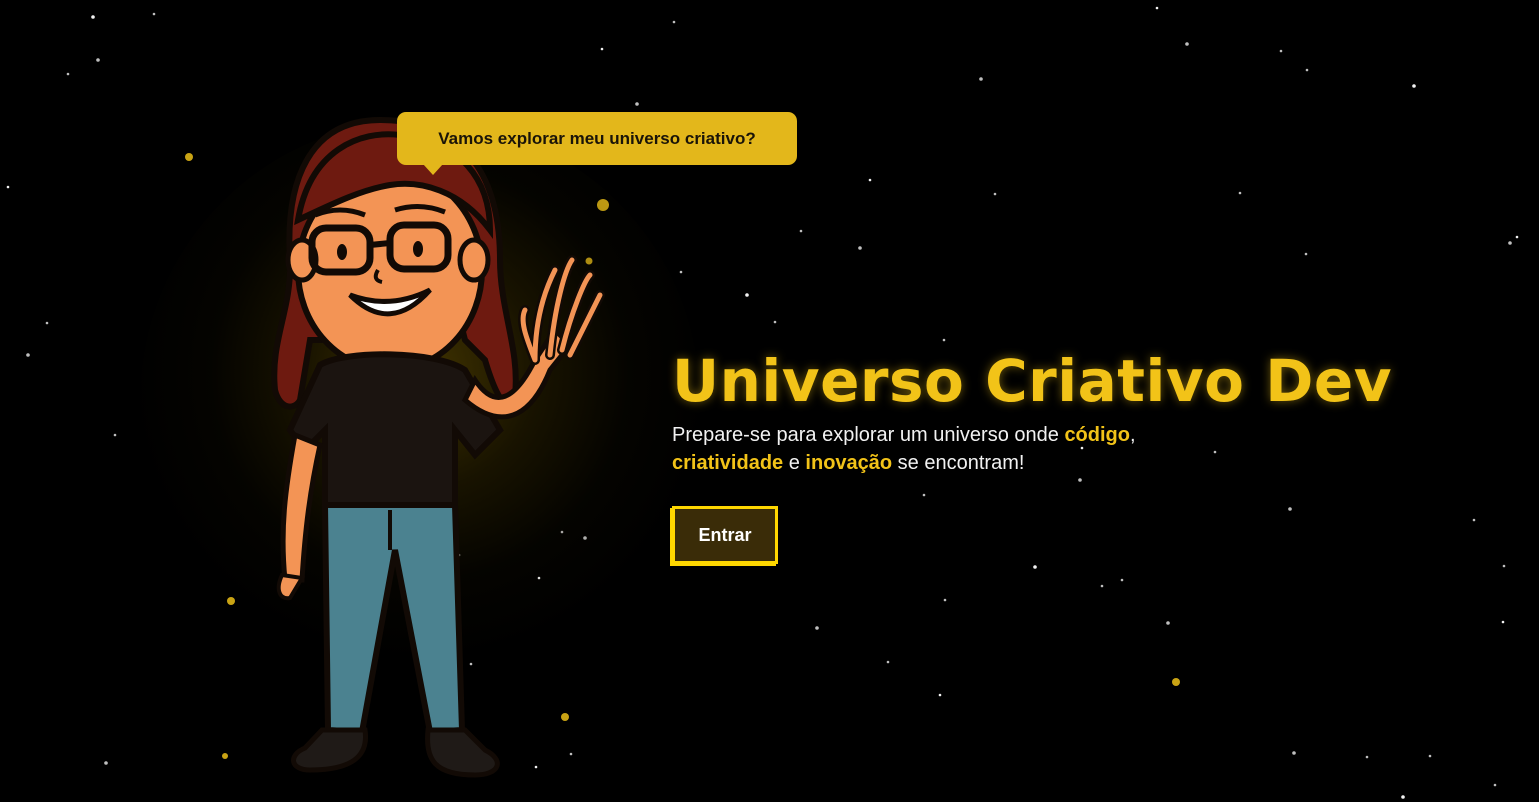  Describe the element at coordinates (462, 752) in the screenshot. I see `shoe-right` at that location.